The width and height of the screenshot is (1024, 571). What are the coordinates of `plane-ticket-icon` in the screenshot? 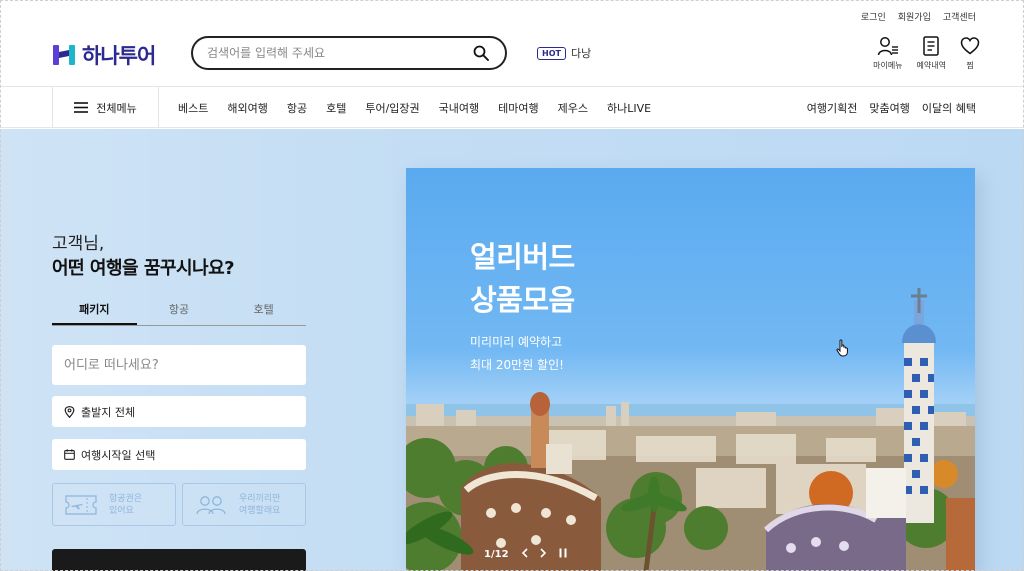 It's located at (81, 504).